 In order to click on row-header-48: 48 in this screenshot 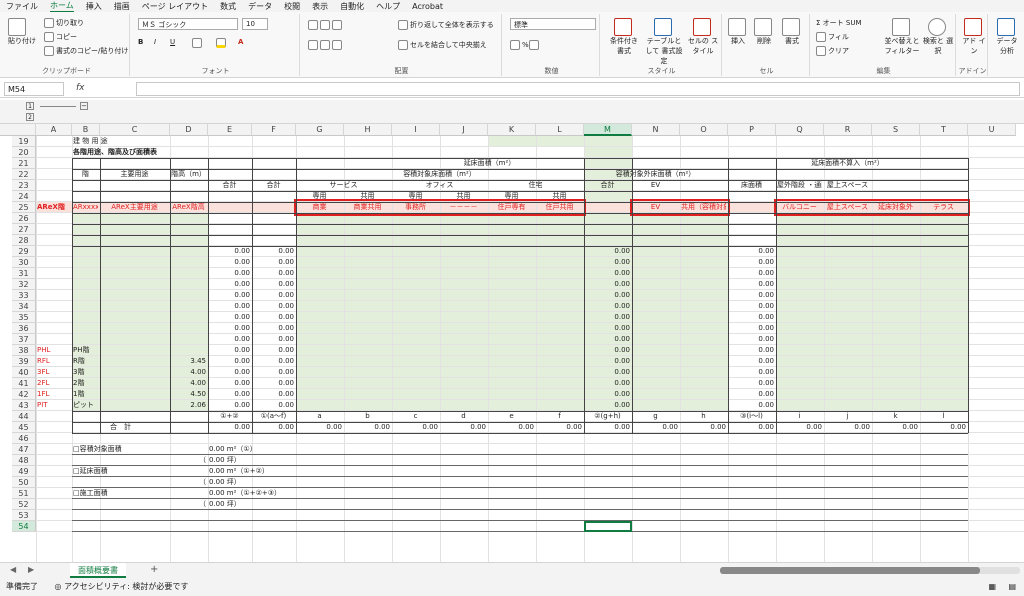, I will do `click(24, 460)`.